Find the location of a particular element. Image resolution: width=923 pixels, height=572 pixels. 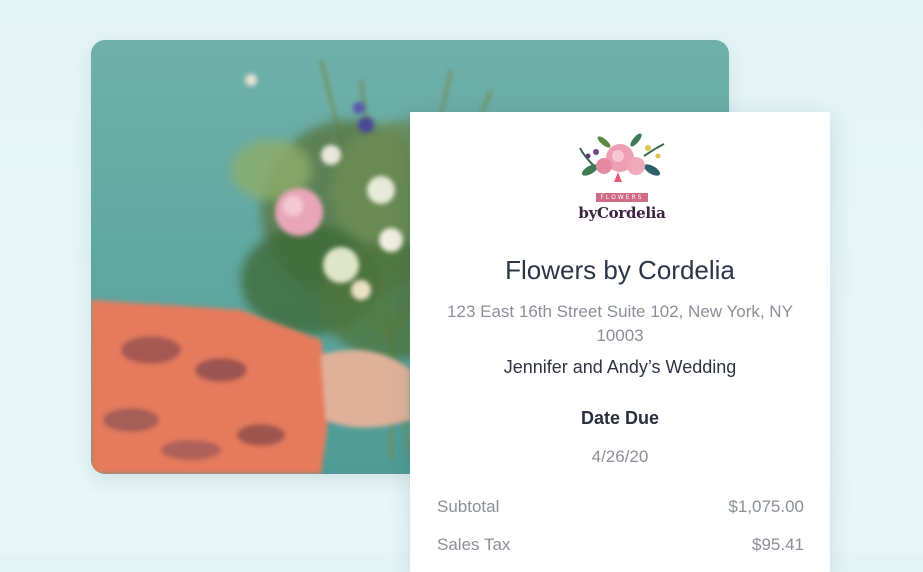

logo-flowers-band: FLOWERS is located at coordinates (622, 197).